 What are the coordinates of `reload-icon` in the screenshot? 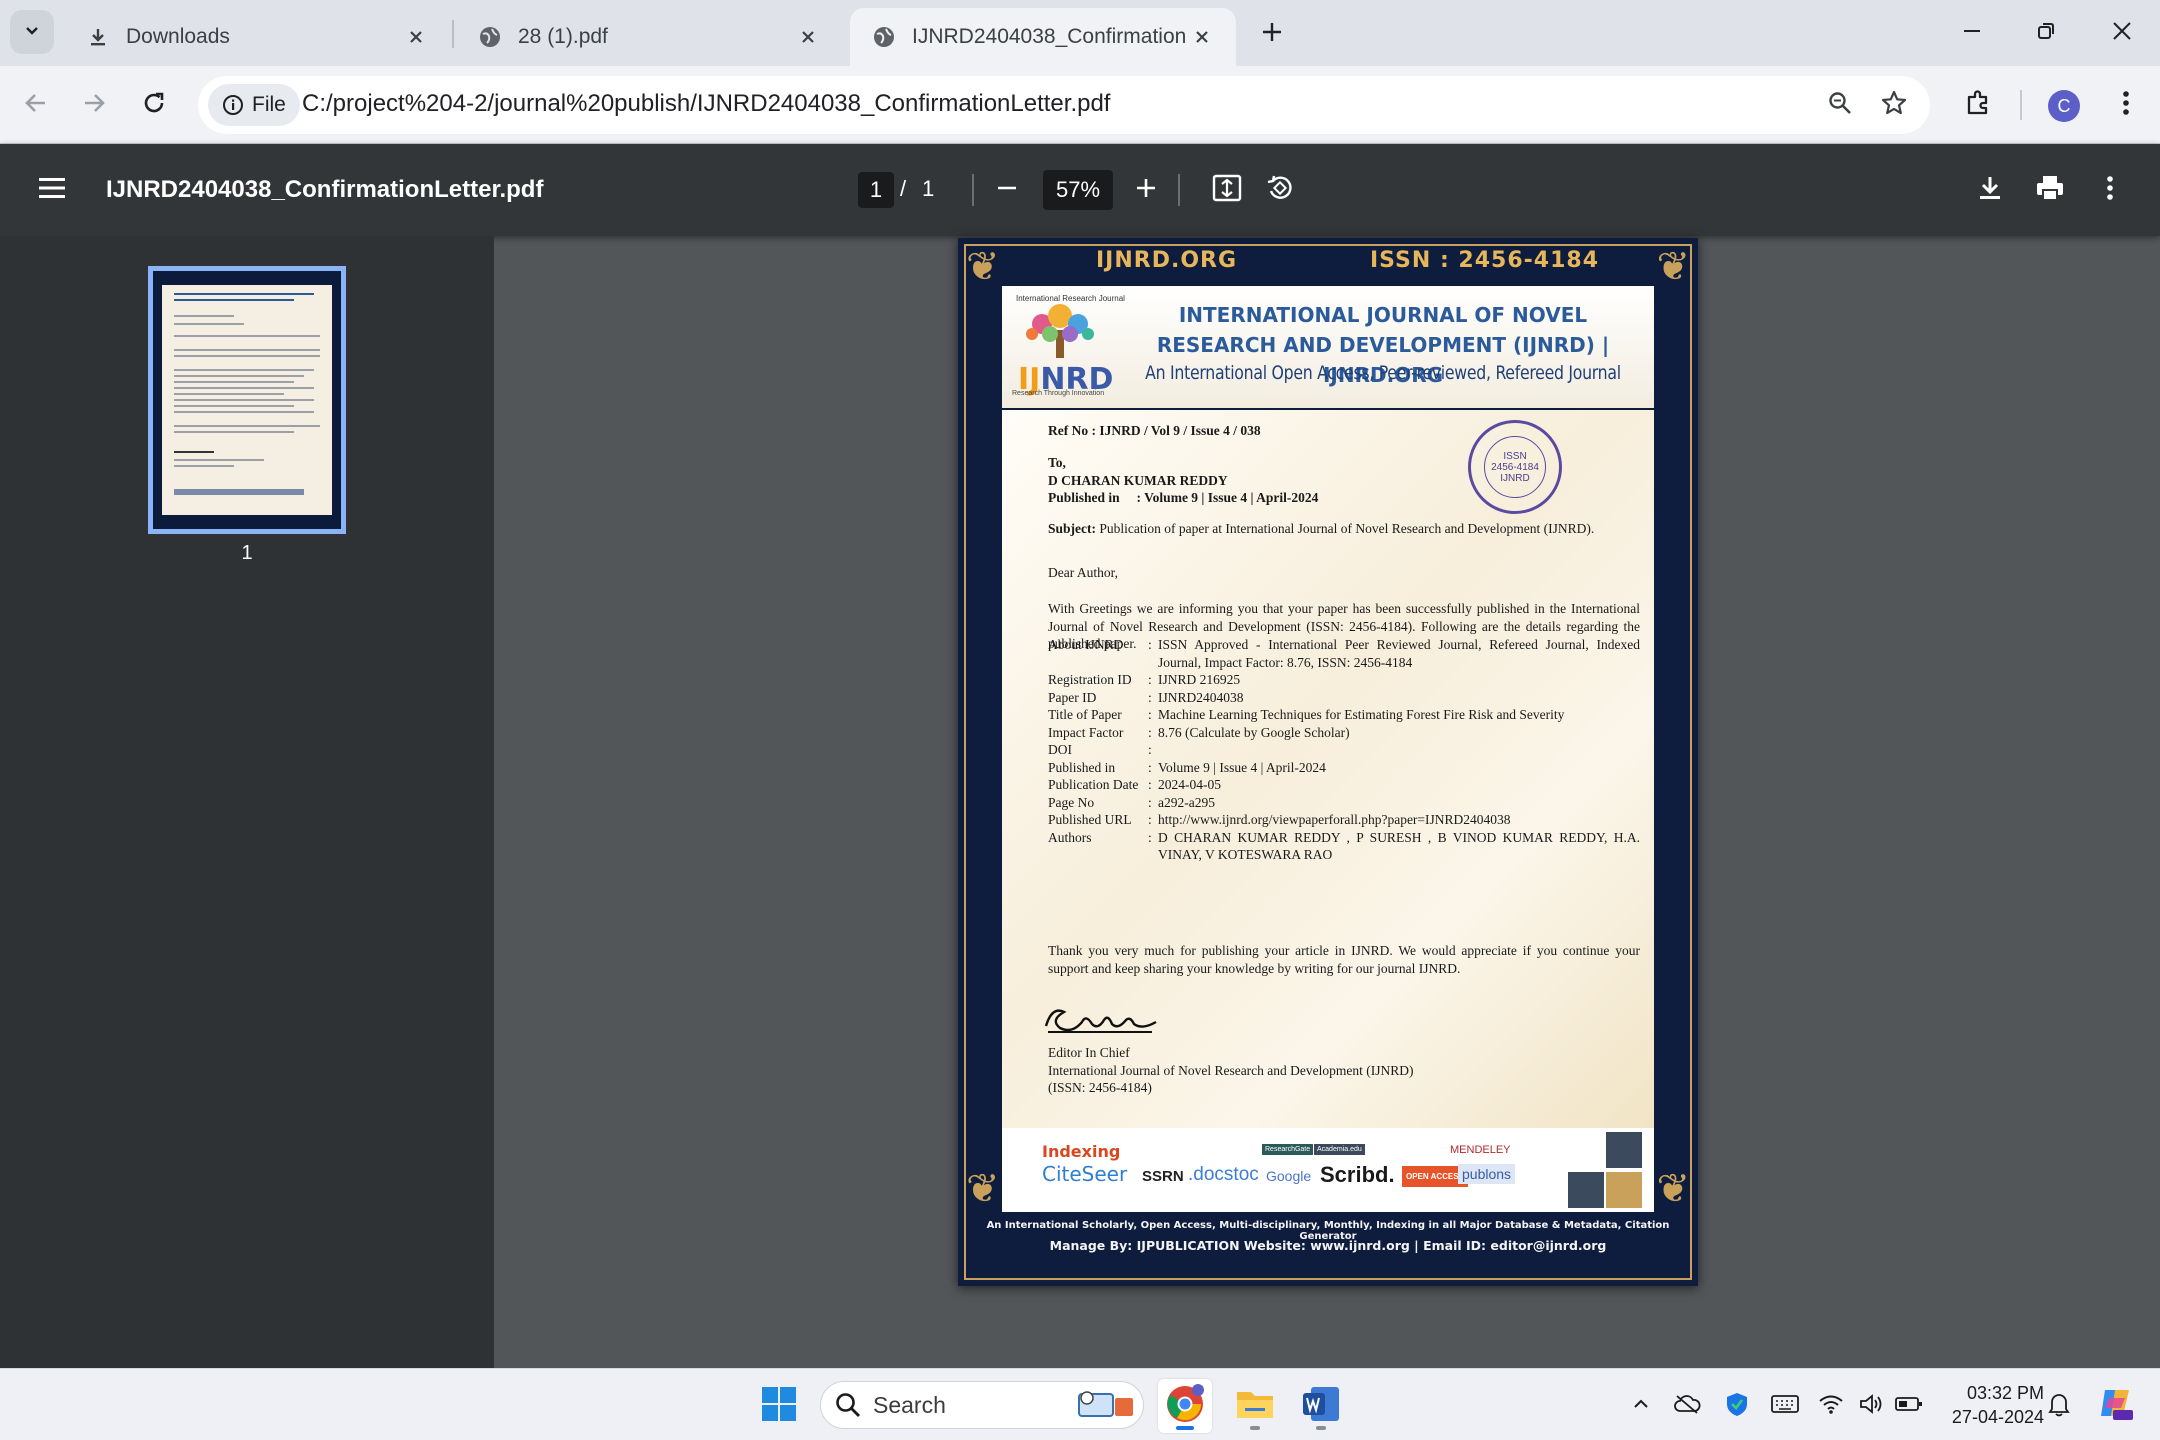 It's located at (154, 105).